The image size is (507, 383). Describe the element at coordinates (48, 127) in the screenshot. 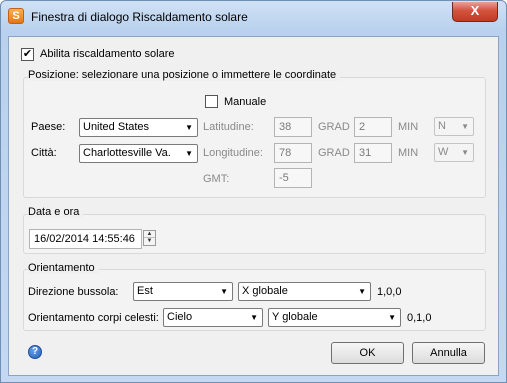

I see `country-label: Paese:` at that location.